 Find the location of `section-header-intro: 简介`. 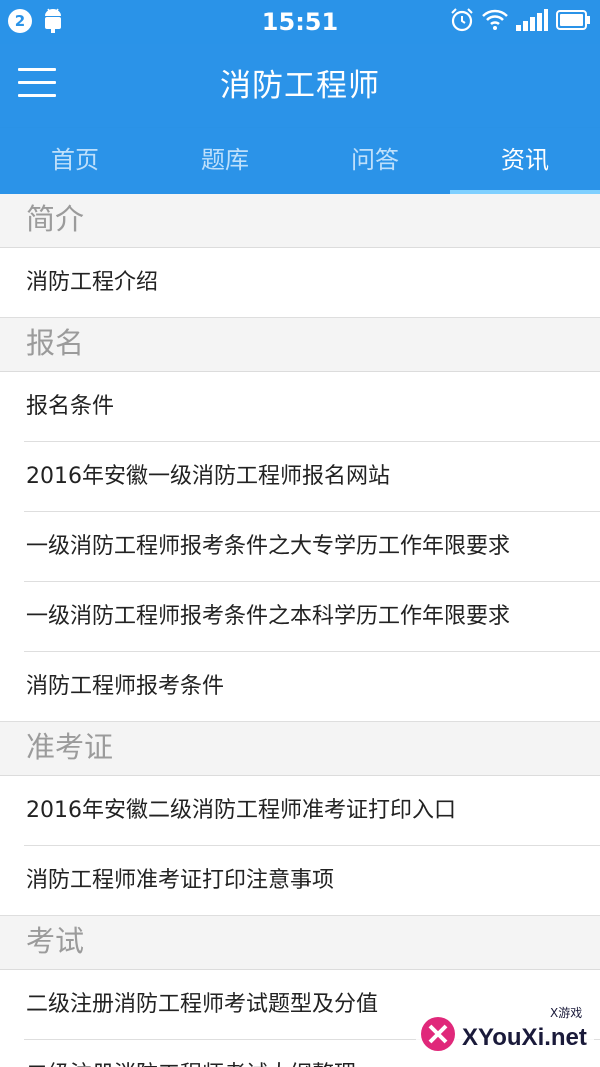

section-header-intro: 简介 is located at coordinates (300, 221).